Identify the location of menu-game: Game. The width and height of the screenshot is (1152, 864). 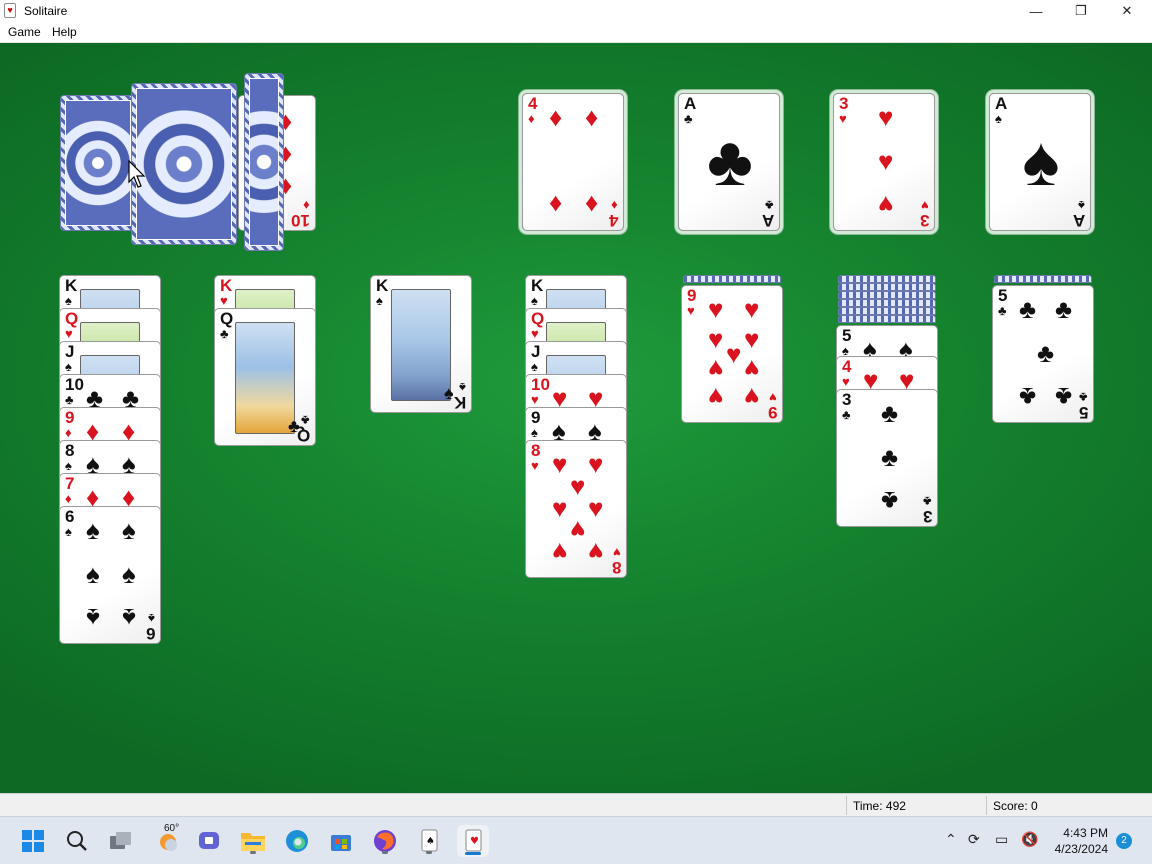
(24, 32).